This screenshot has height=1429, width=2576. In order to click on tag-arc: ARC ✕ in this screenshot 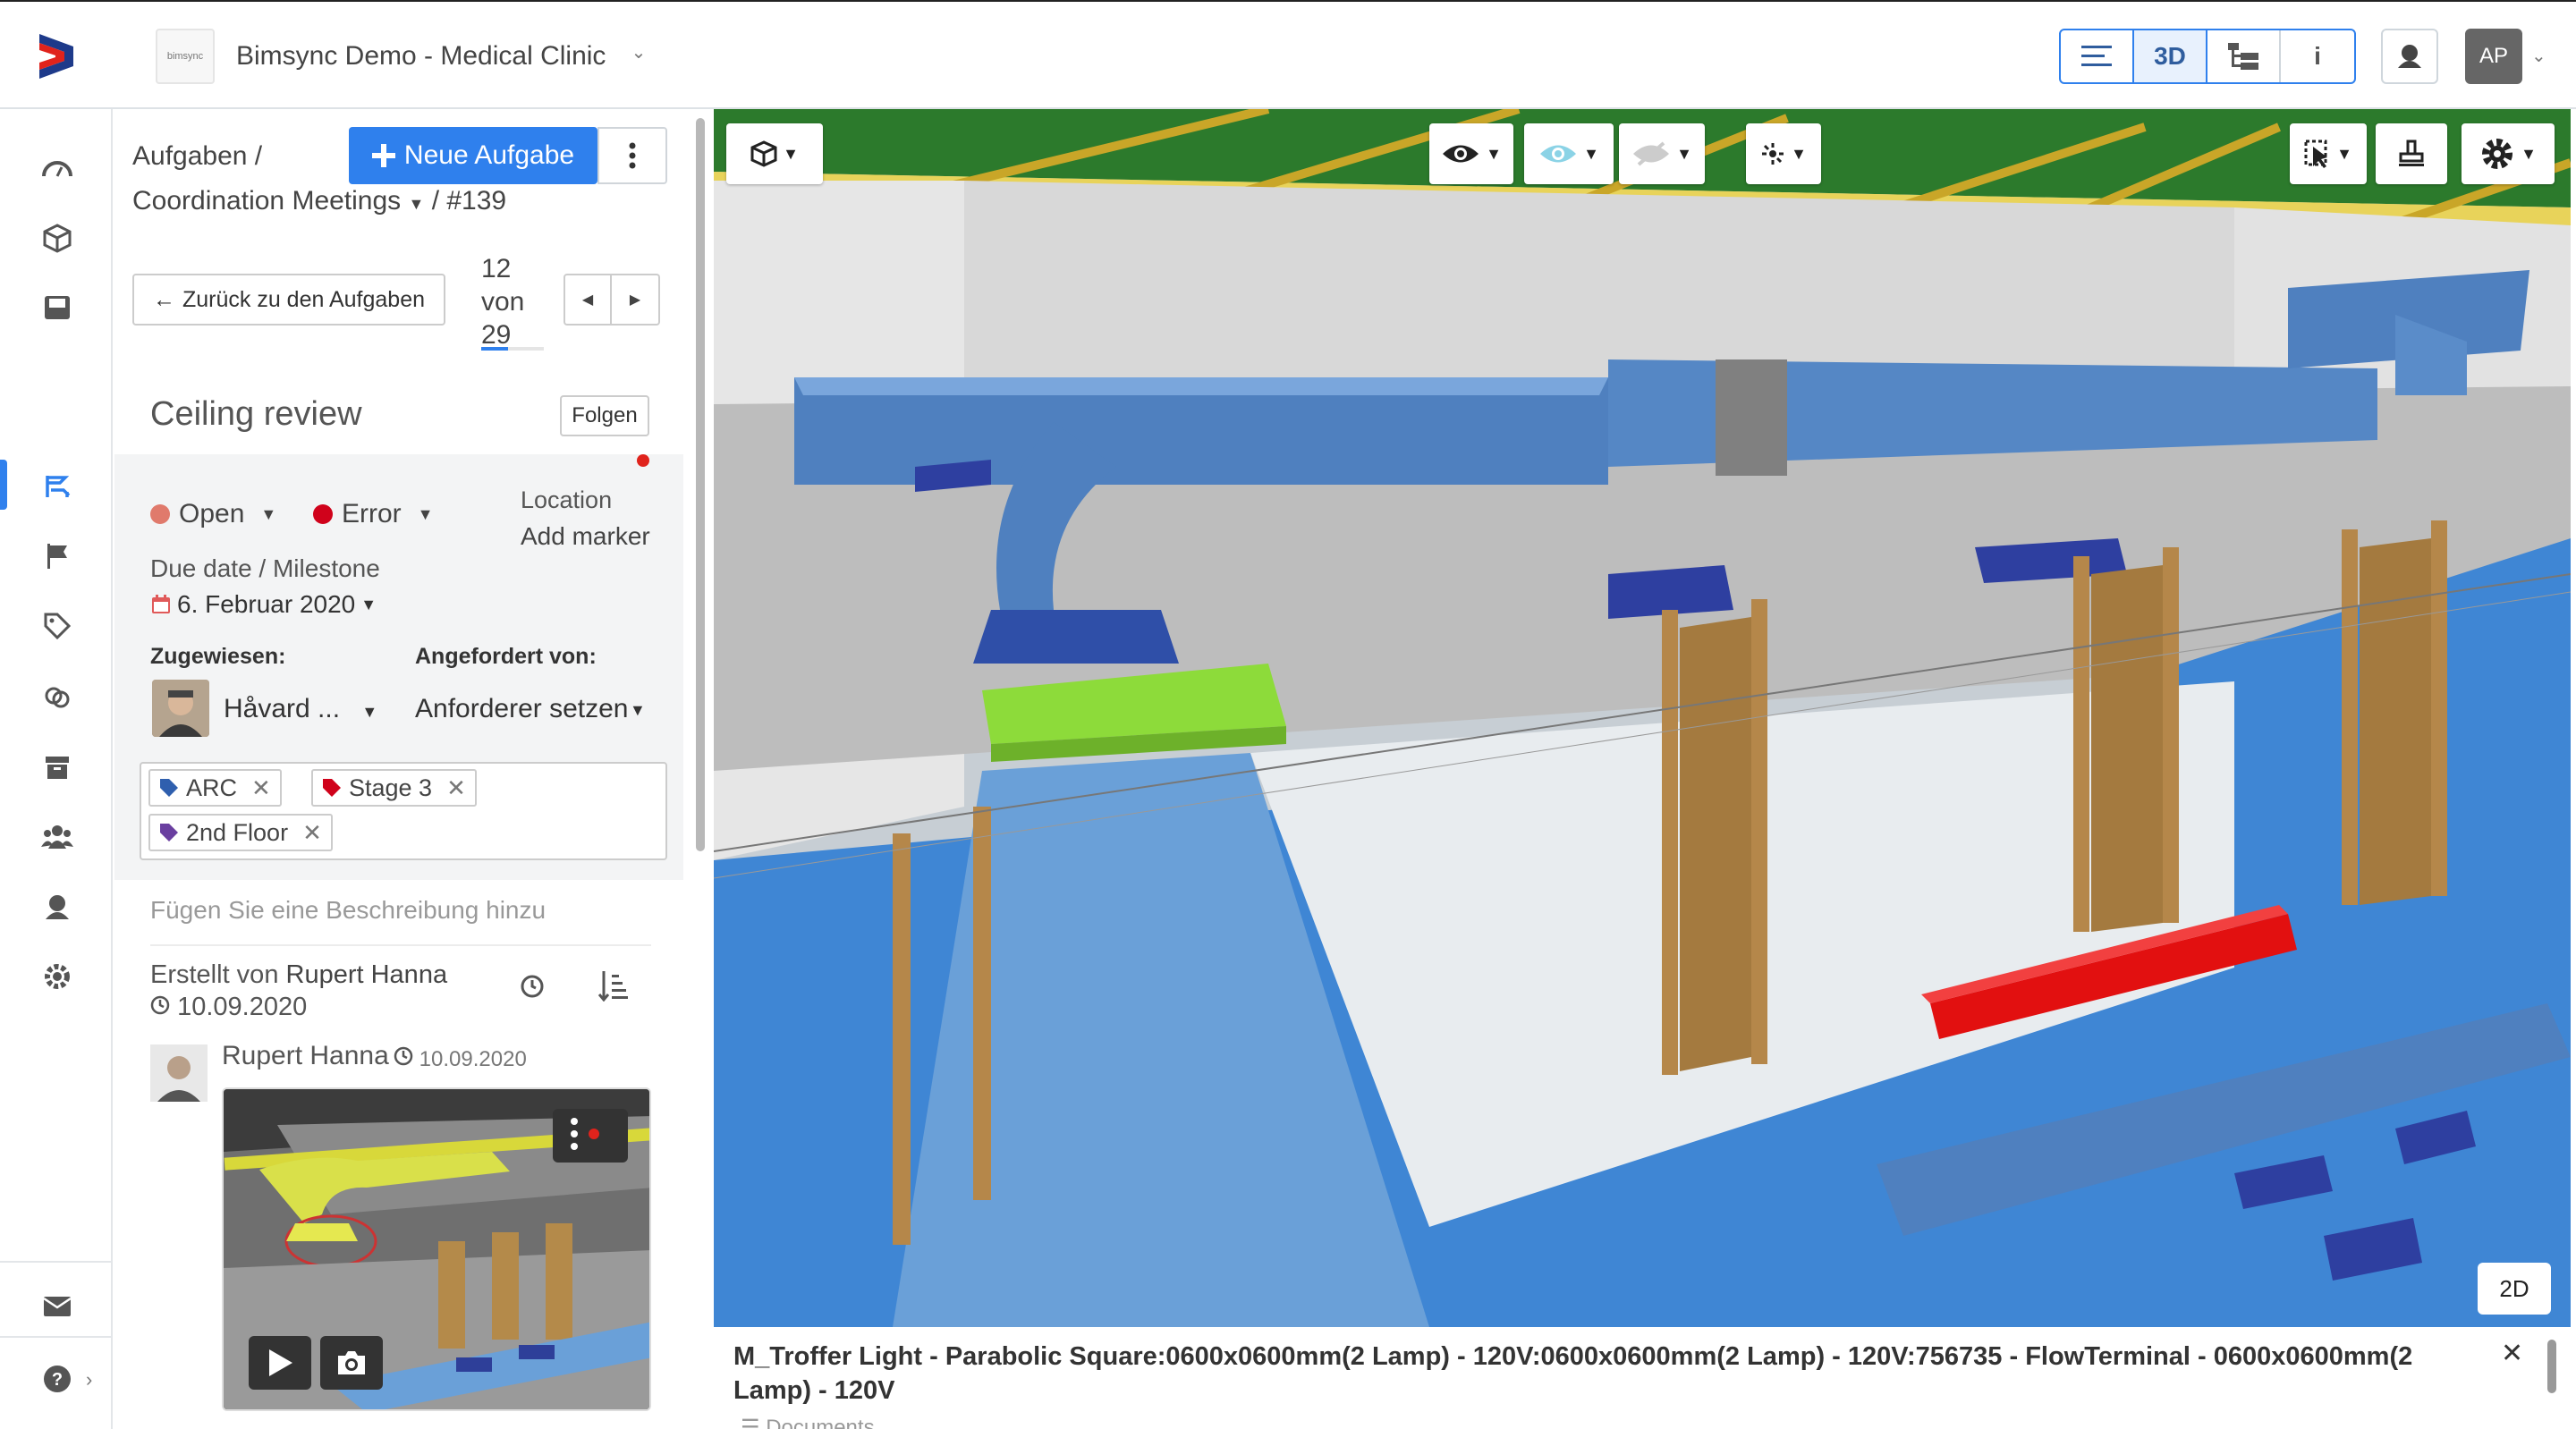, I will do `click(215, 788)`.